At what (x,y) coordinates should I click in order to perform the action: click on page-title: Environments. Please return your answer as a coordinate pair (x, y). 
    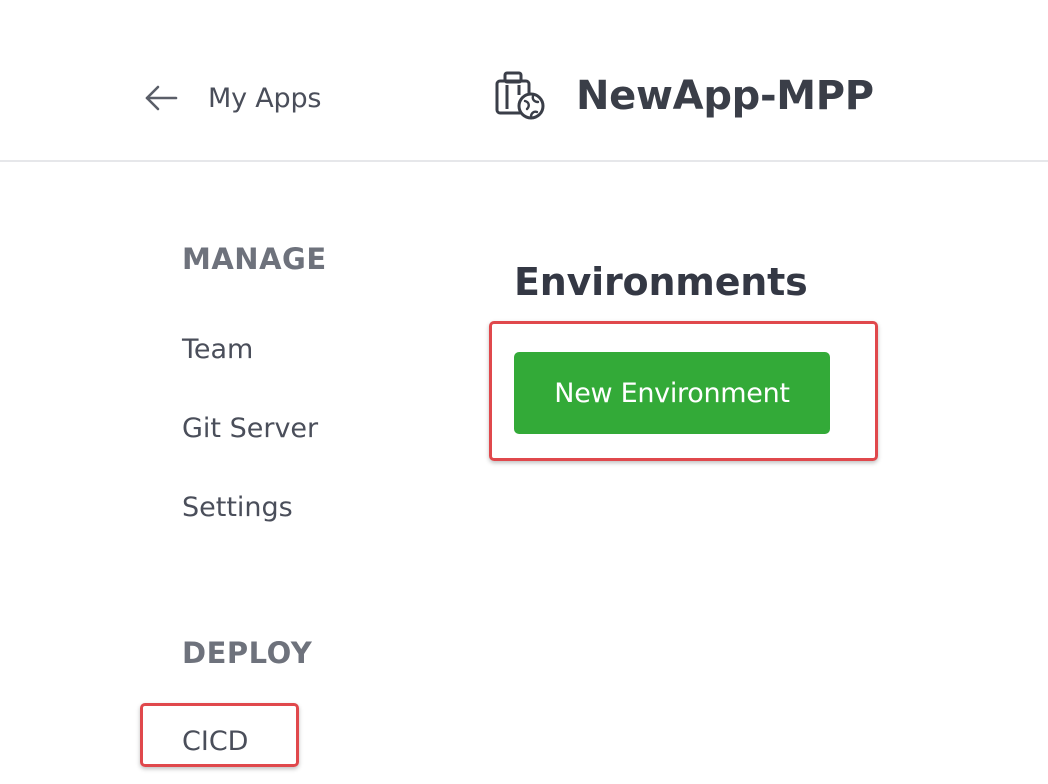
    Looking at the image, I should click on (661, 282).